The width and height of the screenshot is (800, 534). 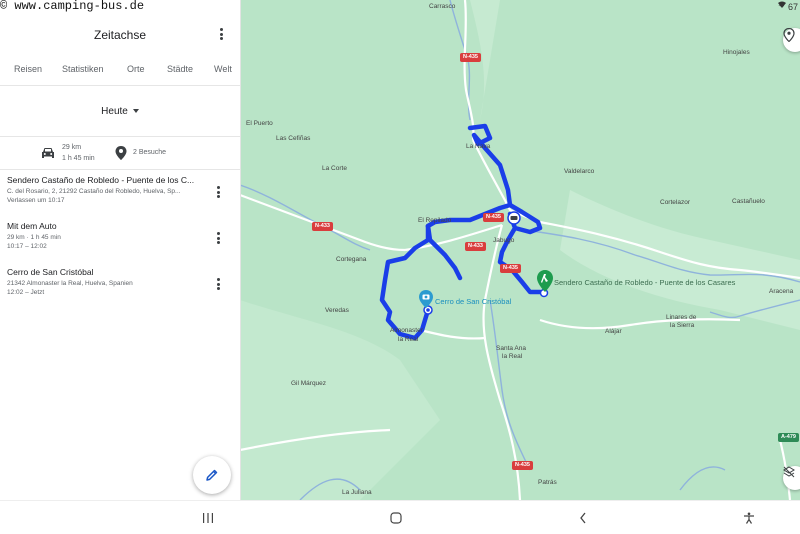 What do you see at coordinates (293, 138) in the screenshot?
I see `town-label: Las Cefiñas` at bounding box center [293, 138].